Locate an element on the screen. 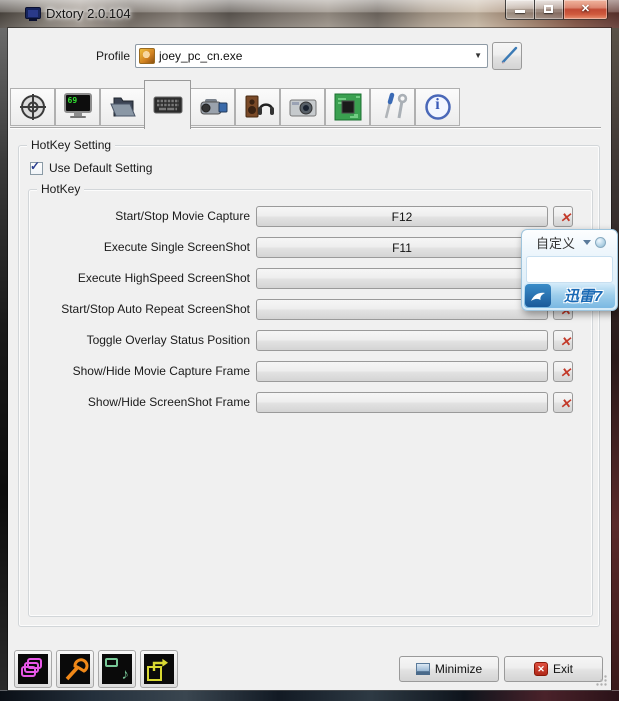 The image size is (619, 701). close-icon: ✕ is located at coordinates (585, 9).